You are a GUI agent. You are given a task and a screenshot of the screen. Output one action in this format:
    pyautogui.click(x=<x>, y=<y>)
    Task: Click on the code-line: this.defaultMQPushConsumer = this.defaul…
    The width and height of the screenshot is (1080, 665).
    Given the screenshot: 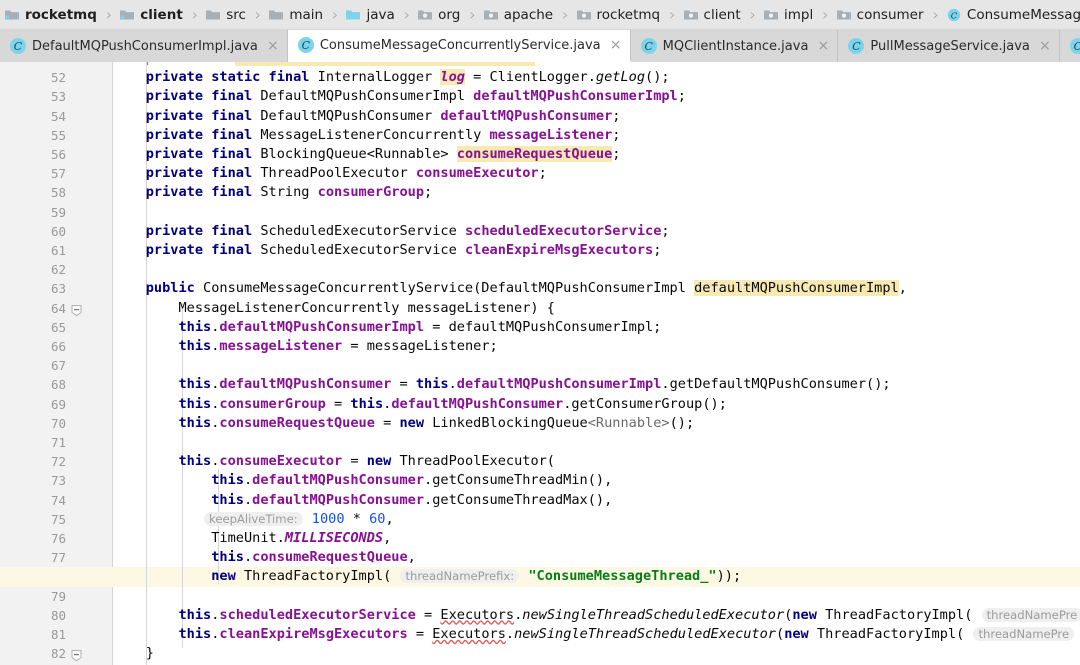 What is the action you would take?
    pyautogui.click(x=596, y=384)
    